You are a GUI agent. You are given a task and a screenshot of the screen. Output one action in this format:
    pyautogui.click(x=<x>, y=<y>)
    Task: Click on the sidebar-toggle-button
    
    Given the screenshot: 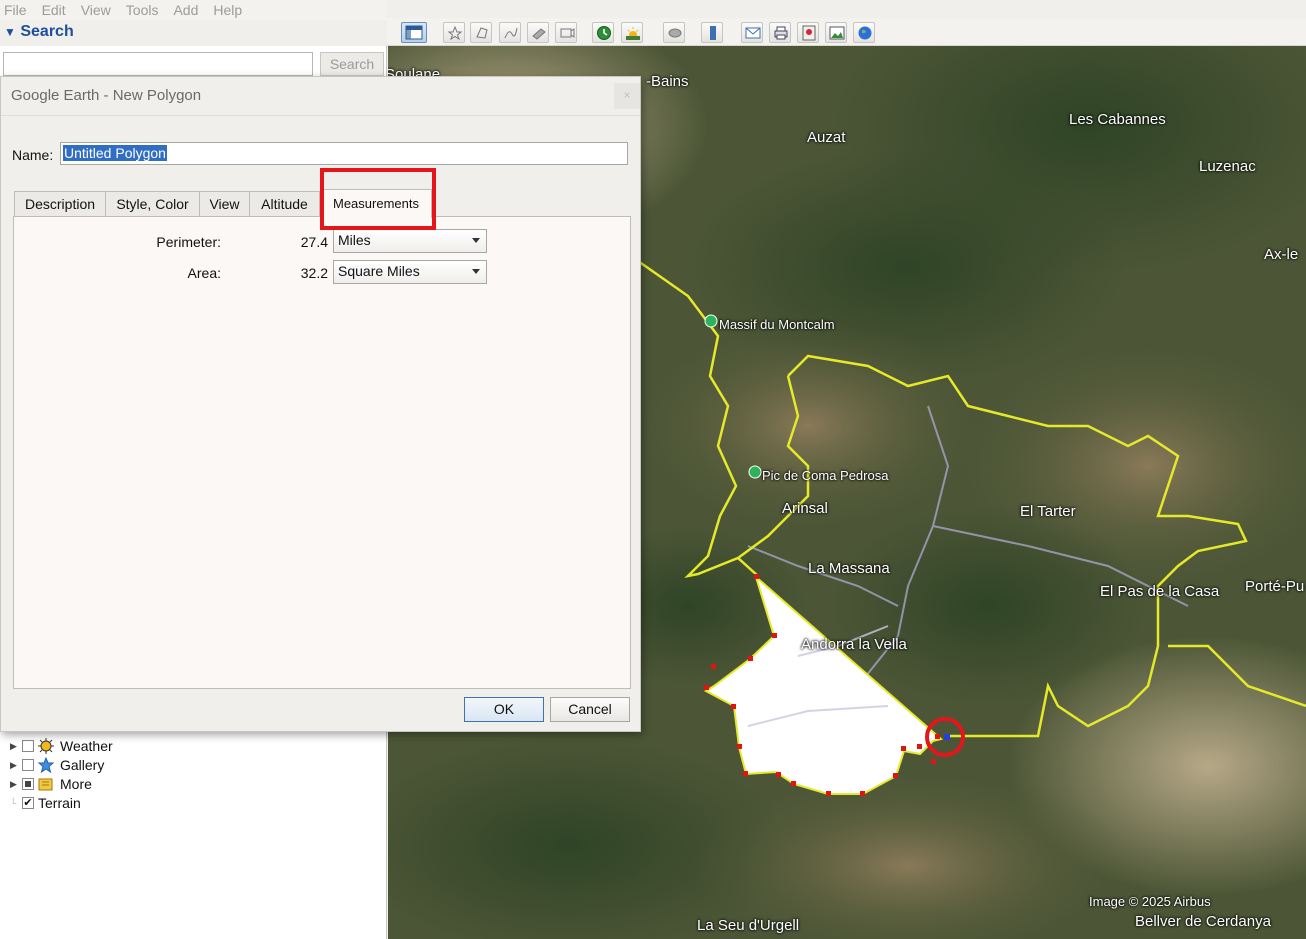 What is the action you would take?
    pyautogui.click(x=414, y=32)
    